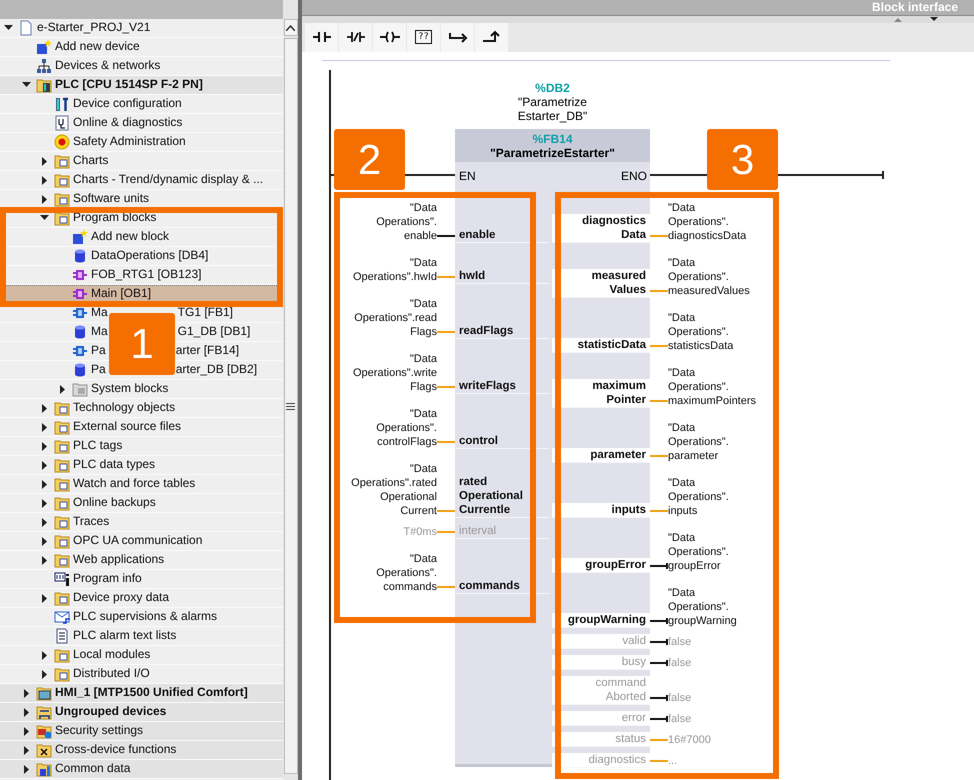 The height and width of the screenshot is (780, 974). I want to click on tree-item: PLC [CPU 1514SP F-2 PN], so click(141, 85).